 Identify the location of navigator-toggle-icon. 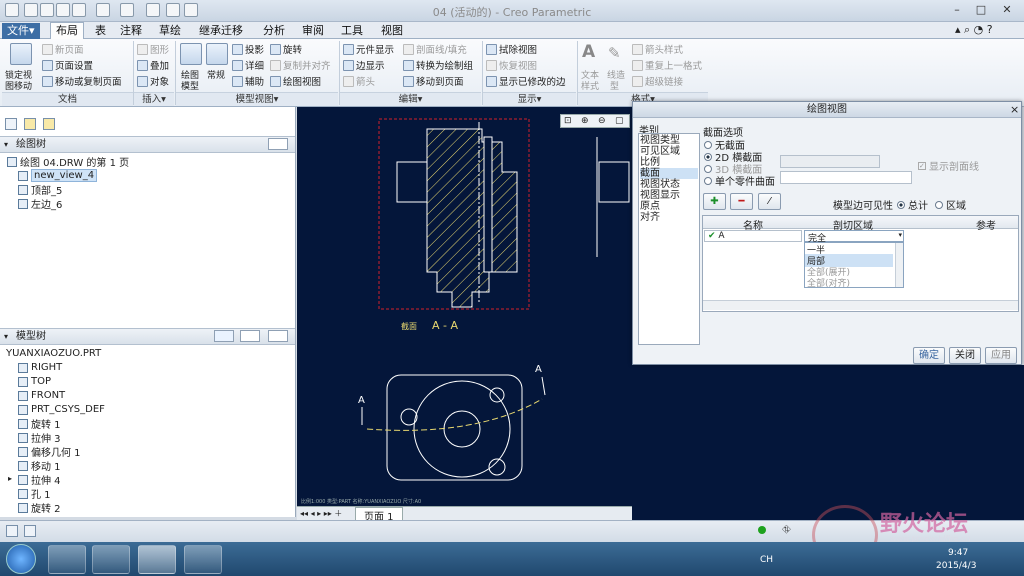
(12, 531).